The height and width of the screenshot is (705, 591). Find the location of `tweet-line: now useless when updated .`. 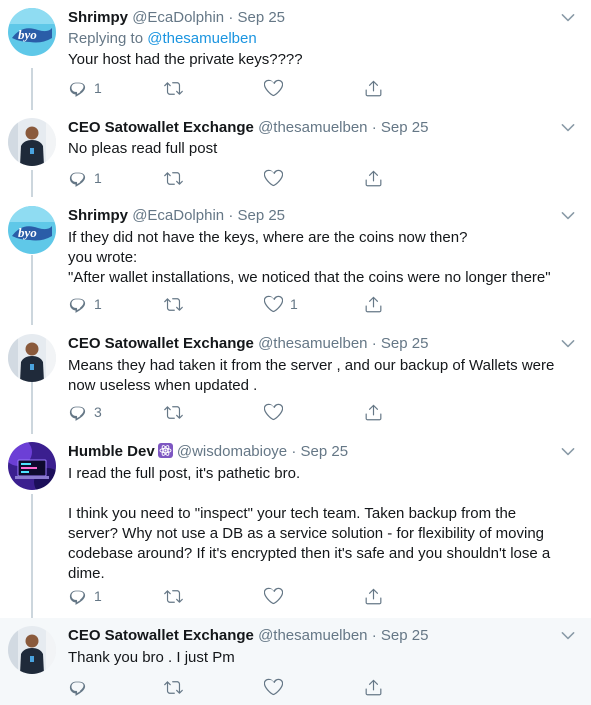

tweet-line: now useless when updated . is located at coordinates (163, 385).